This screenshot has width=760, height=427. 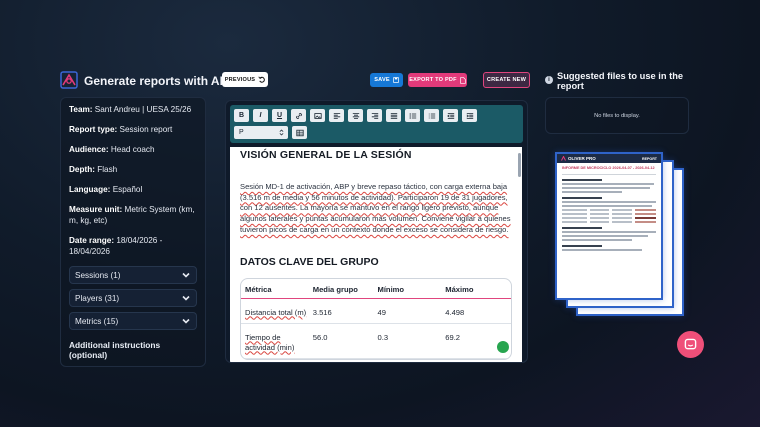 What do you see at coordinates (279, 115) in the screenshot?
I see `underline-button: U` at bounding box center [279, 115].